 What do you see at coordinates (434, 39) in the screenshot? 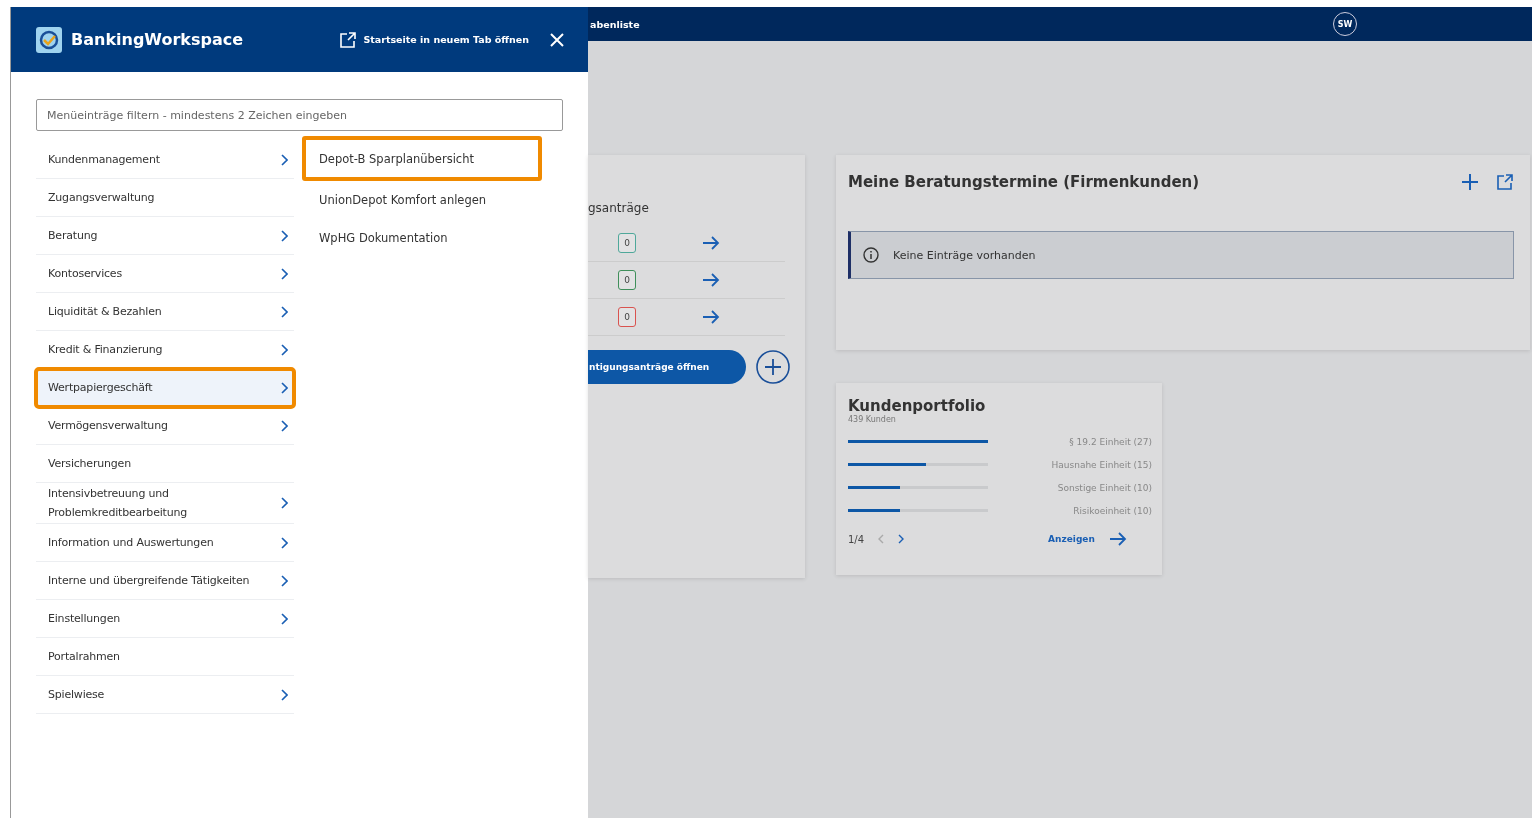
I see `open-in-new-tab-link: Startseite in neuem Tab öffnen` at bounding box center [434, 39].